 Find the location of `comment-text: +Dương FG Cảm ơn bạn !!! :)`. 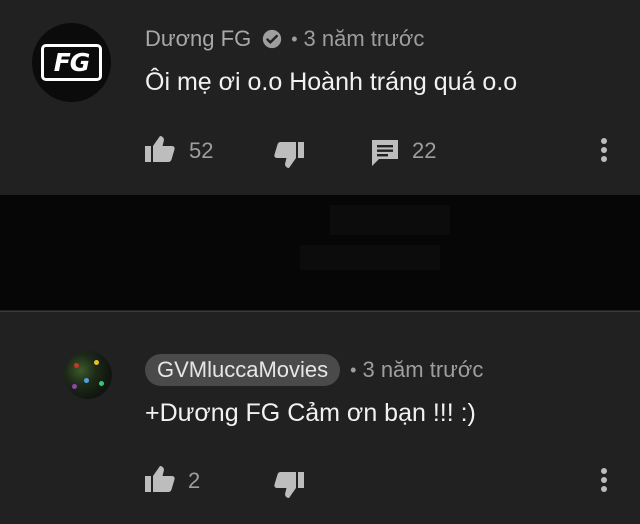

comment-text: +Dương FG Cảm ơn bạn !!! :) is located at coordinates (310, 413).